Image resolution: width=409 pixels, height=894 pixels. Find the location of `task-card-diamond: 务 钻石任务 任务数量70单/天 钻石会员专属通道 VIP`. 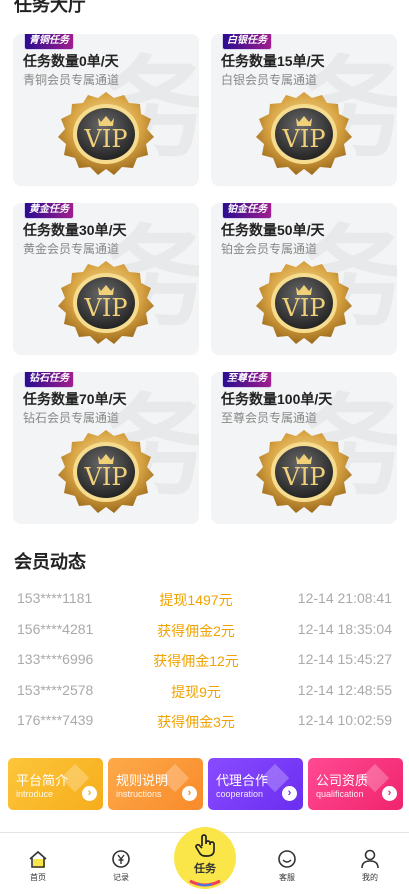

task-card-diamond: 务 钻石任务 任务数量70单/天 钻石会员专属通道 VIP is located at coordinates (106, 448).